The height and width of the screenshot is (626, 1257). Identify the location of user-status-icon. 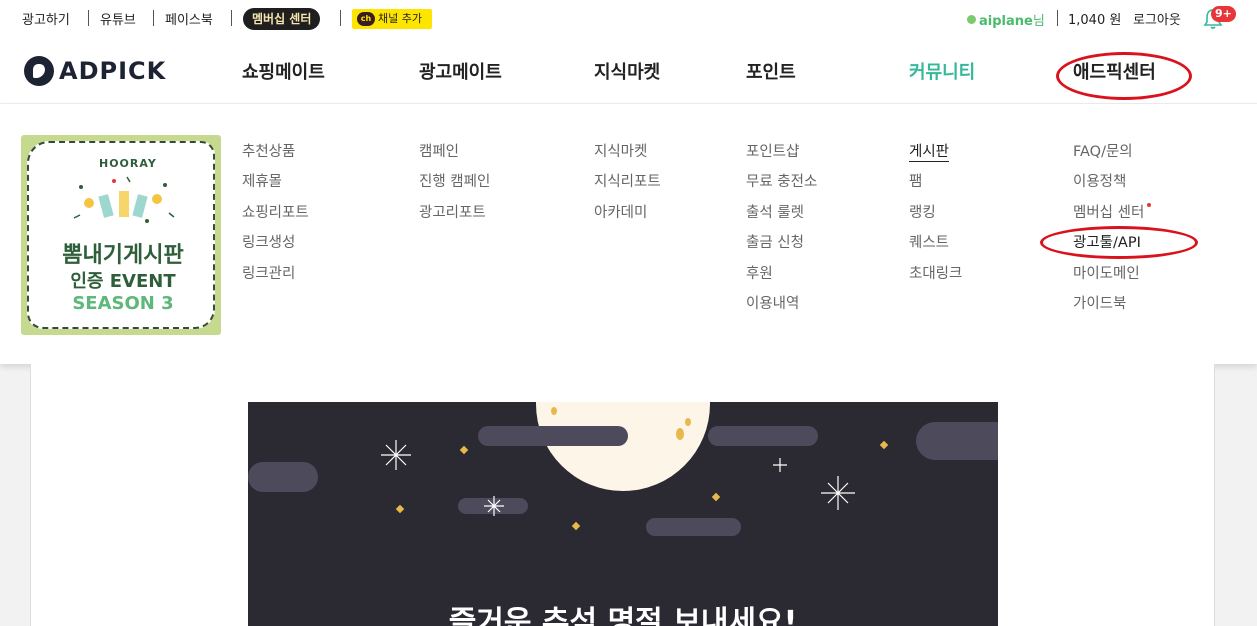
(971, 19).